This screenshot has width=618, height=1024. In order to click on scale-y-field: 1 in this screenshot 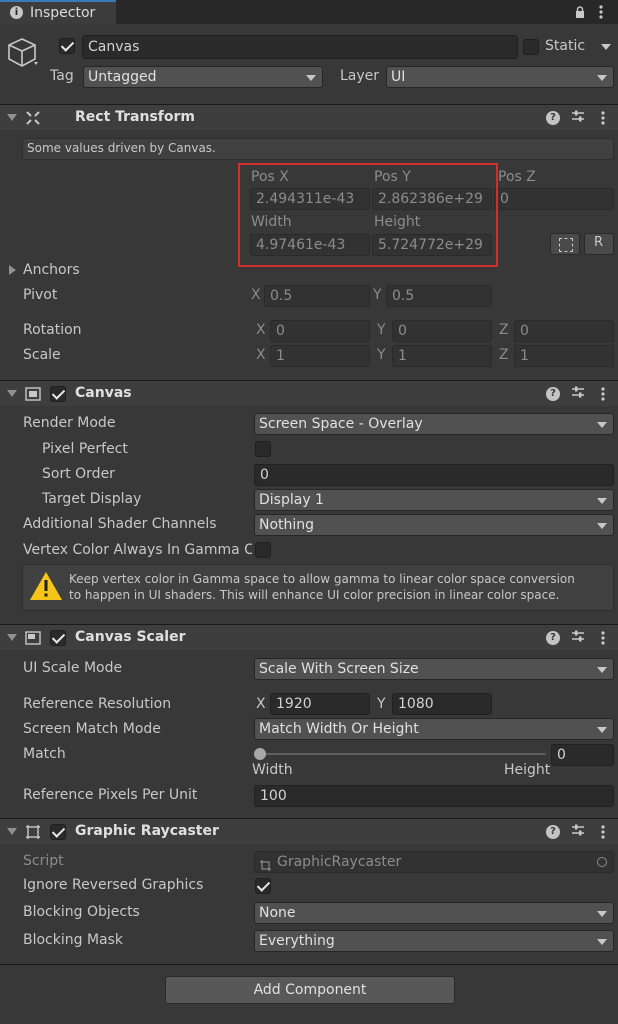, I will do `click(442, 356)`.